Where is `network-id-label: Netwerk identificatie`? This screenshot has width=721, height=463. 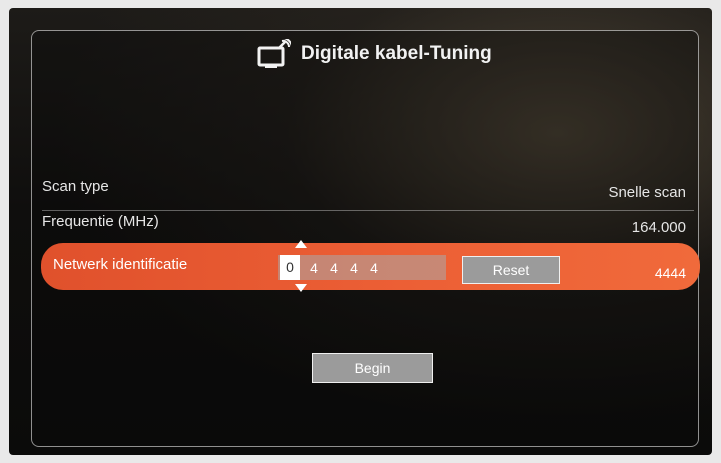 network-id-label: Netwerk identificatie is located at coordinates (120, 264).